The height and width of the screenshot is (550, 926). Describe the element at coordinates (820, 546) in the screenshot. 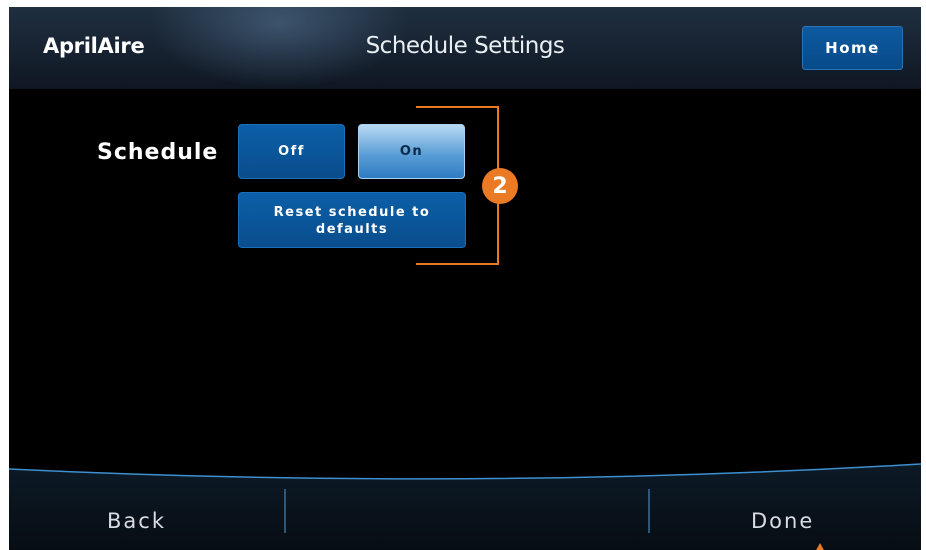

I see `callout-pointer-arrow` at that location.